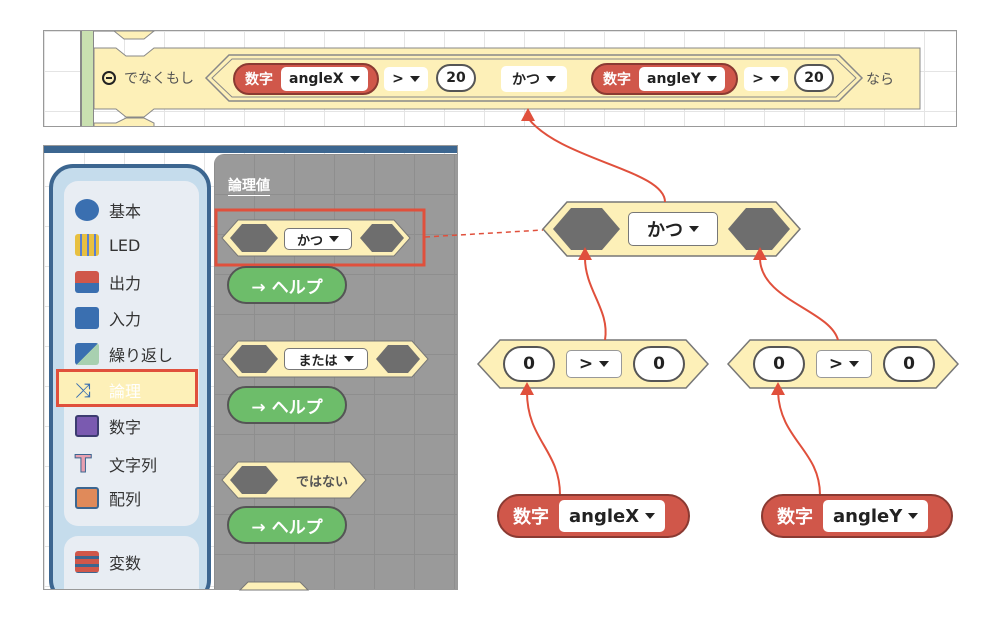  Describe the element at coordinates (596, 160) in the screenshot. I see `arrow-and-to-top` at that location.